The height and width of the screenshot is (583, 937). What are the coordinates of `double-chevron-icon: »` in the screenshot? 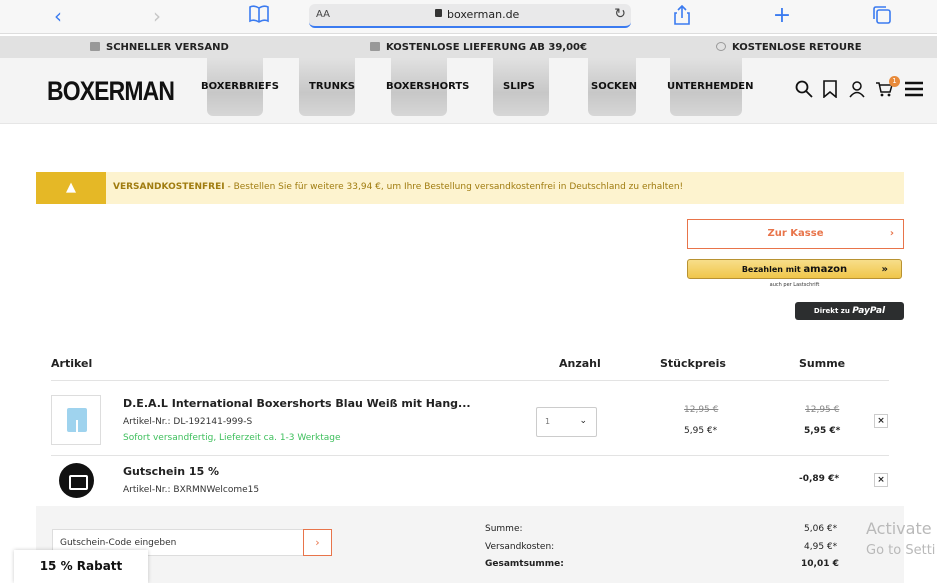 It's located at (884, 269).